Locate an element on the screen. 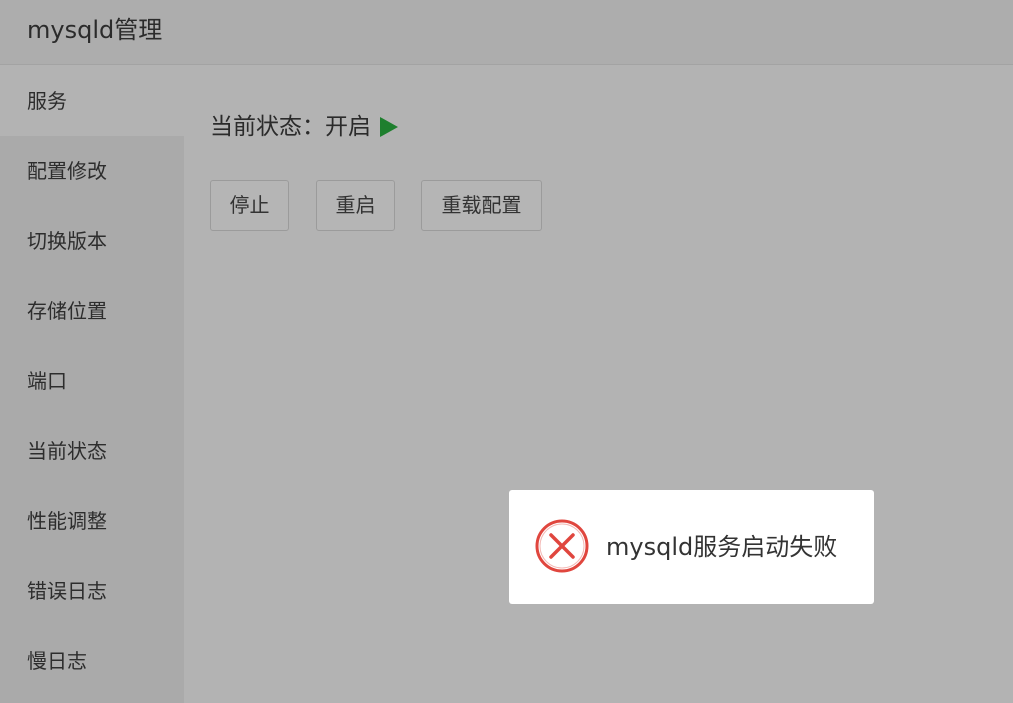 The image size is (1013, 703). sidebar-item-port: 端口 is located at coordinates (92, 381).